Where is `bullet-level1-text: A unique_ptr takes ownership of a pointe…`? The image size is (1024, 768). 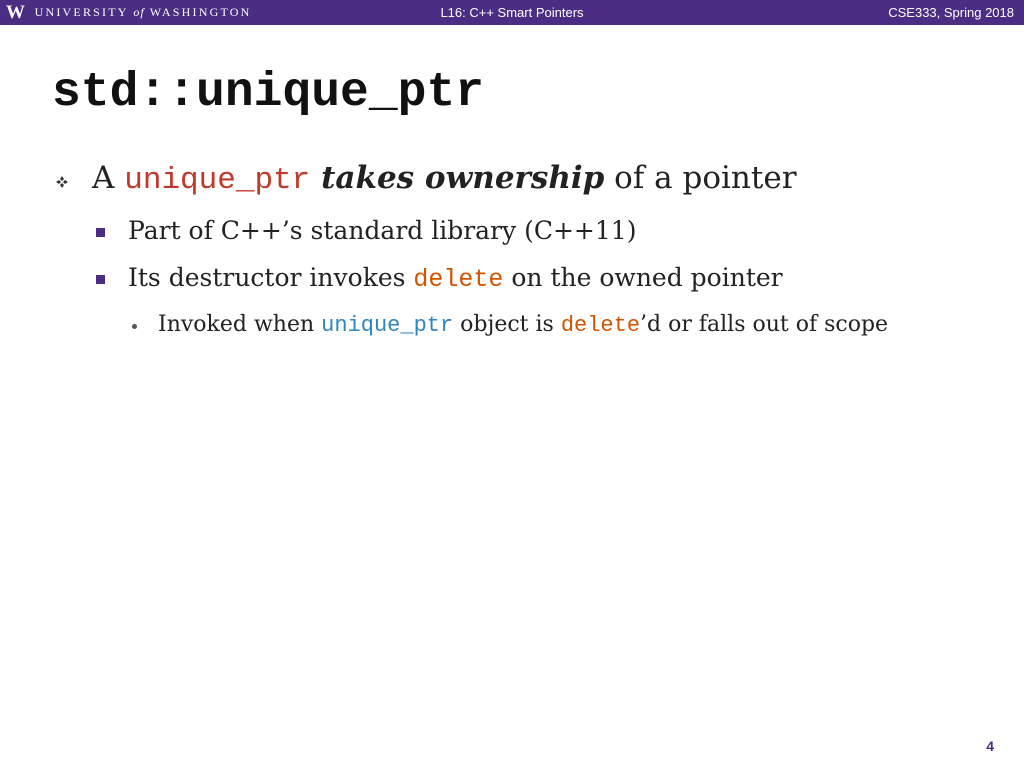
bullet-level1-text: A unique_ptr takes ownership of a pointe… is located at coordinates (444, 179).